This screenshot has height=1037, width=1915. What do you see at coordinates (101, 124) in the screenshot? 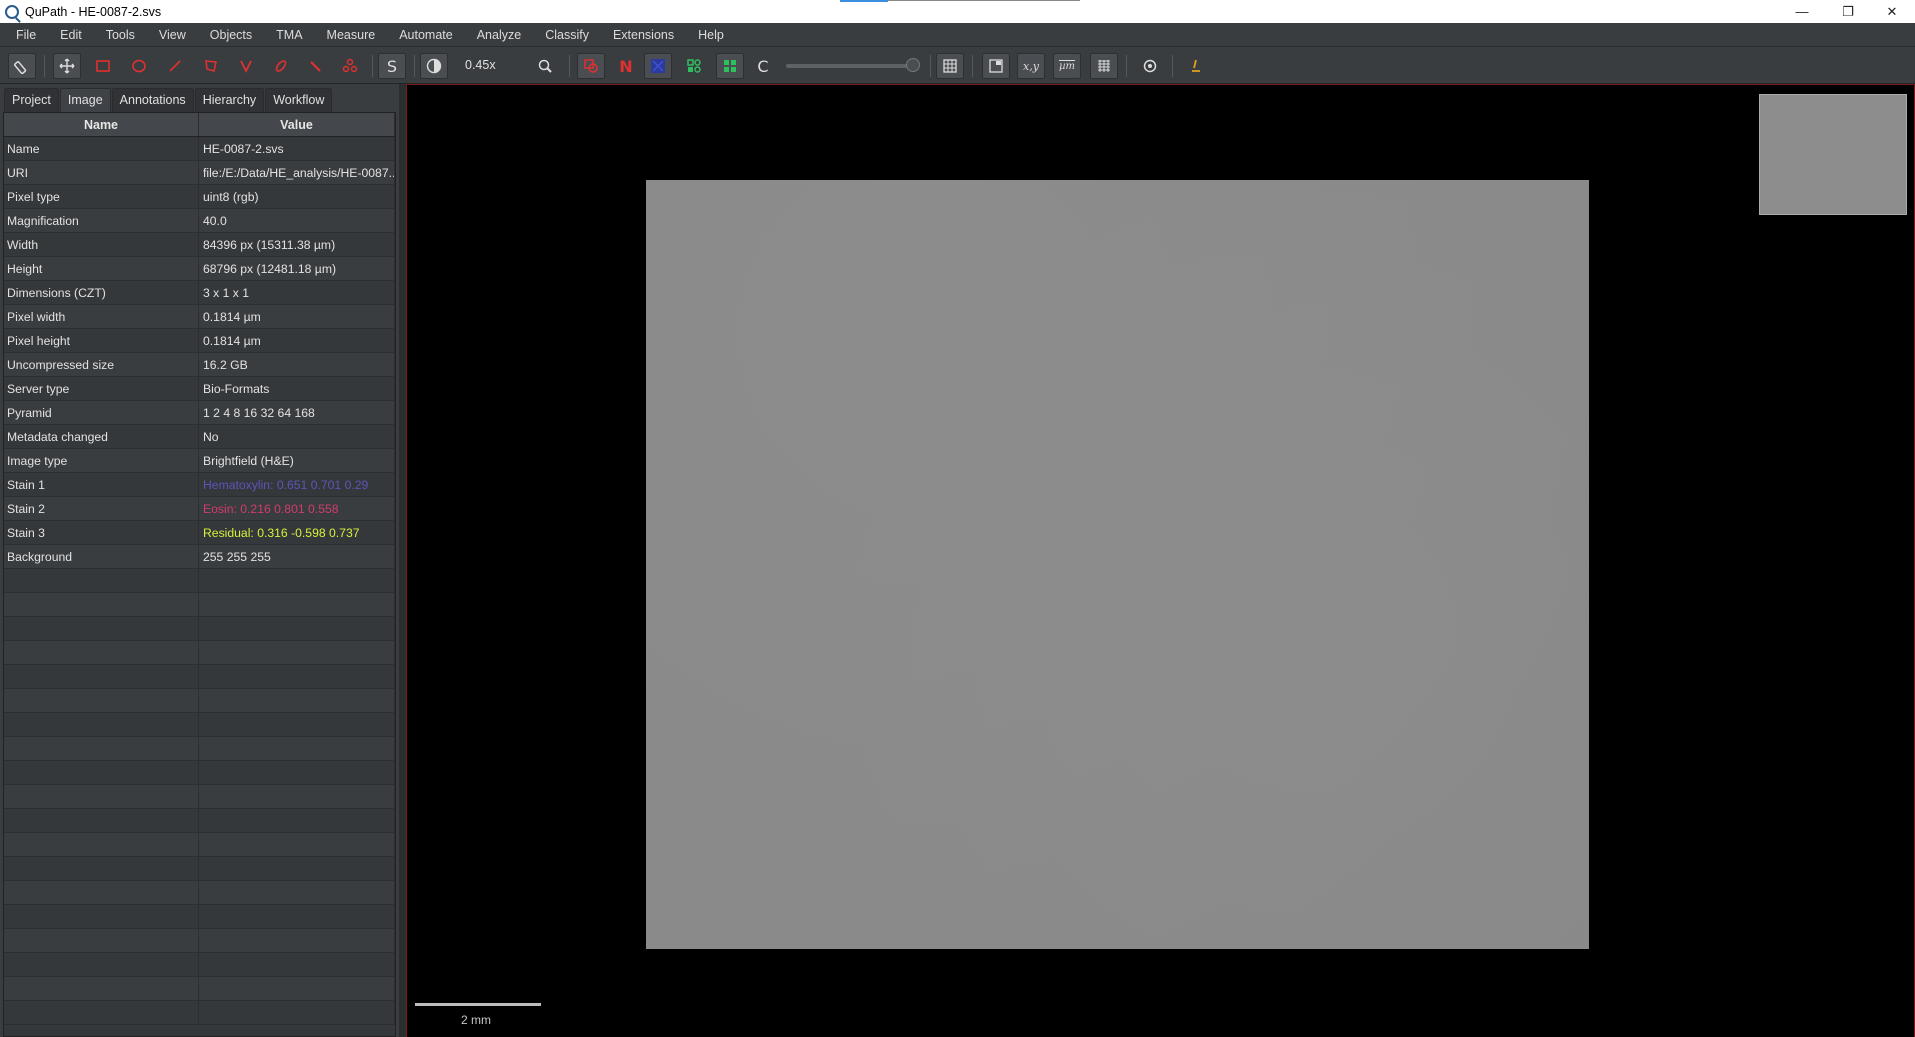
I see `column-header-name: Name` at bounding box center [101, 124].